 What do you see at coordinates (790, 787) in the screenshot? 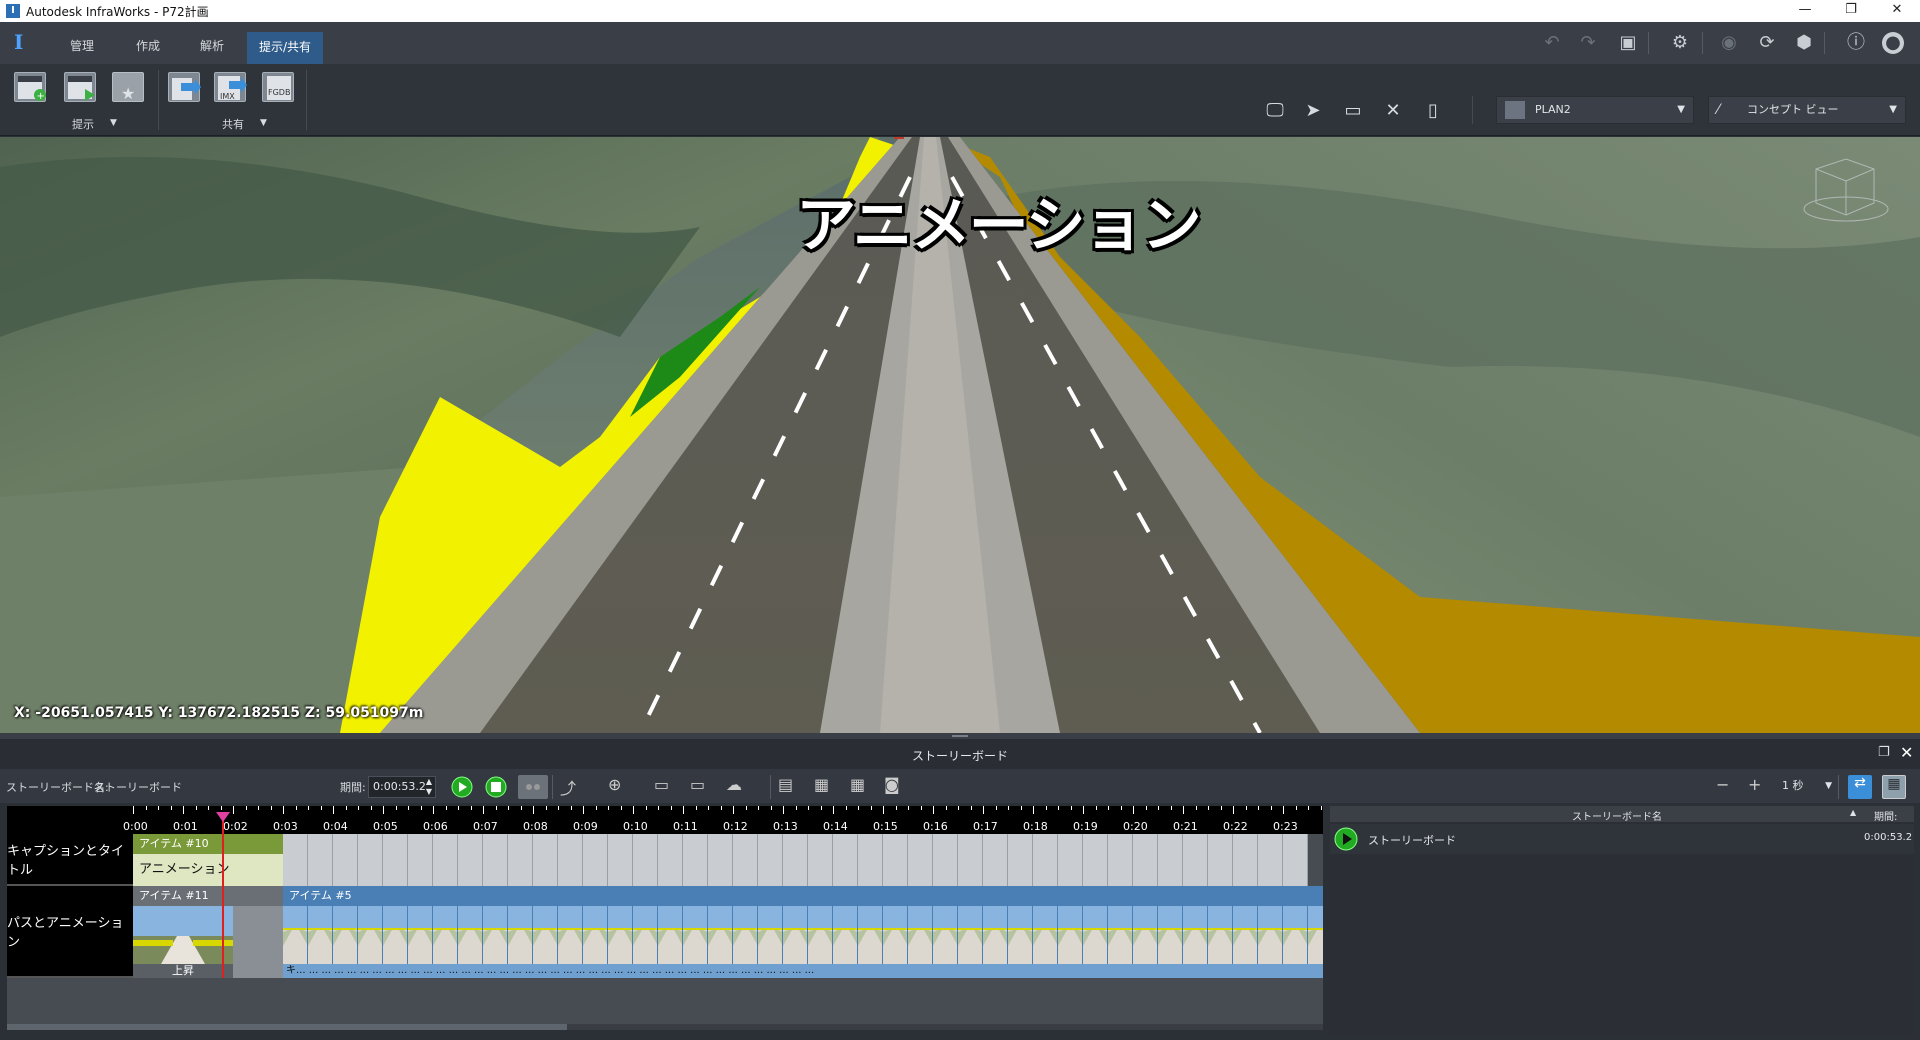
I see `import-storyboard-icon: ▤` at bounding box center [790, 787].